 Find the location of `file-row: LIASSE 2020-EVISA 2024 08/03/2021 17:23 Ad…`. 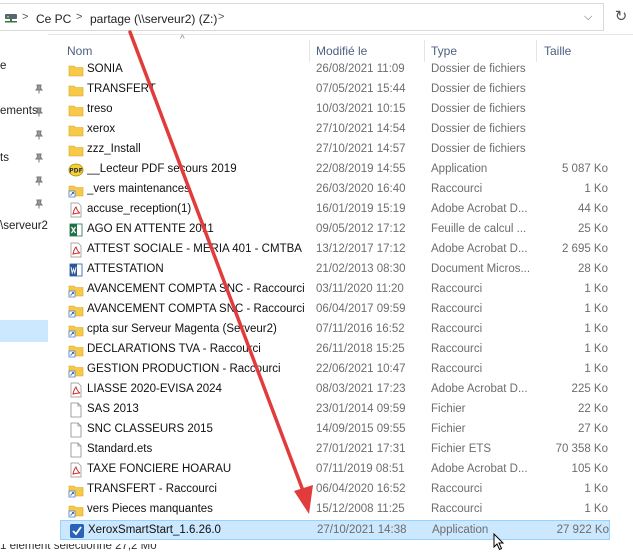

file-row: LIASSE 2020-EVISA 2024 08/03/2021 17:23 Ad… is located at coordinates (335, 390).